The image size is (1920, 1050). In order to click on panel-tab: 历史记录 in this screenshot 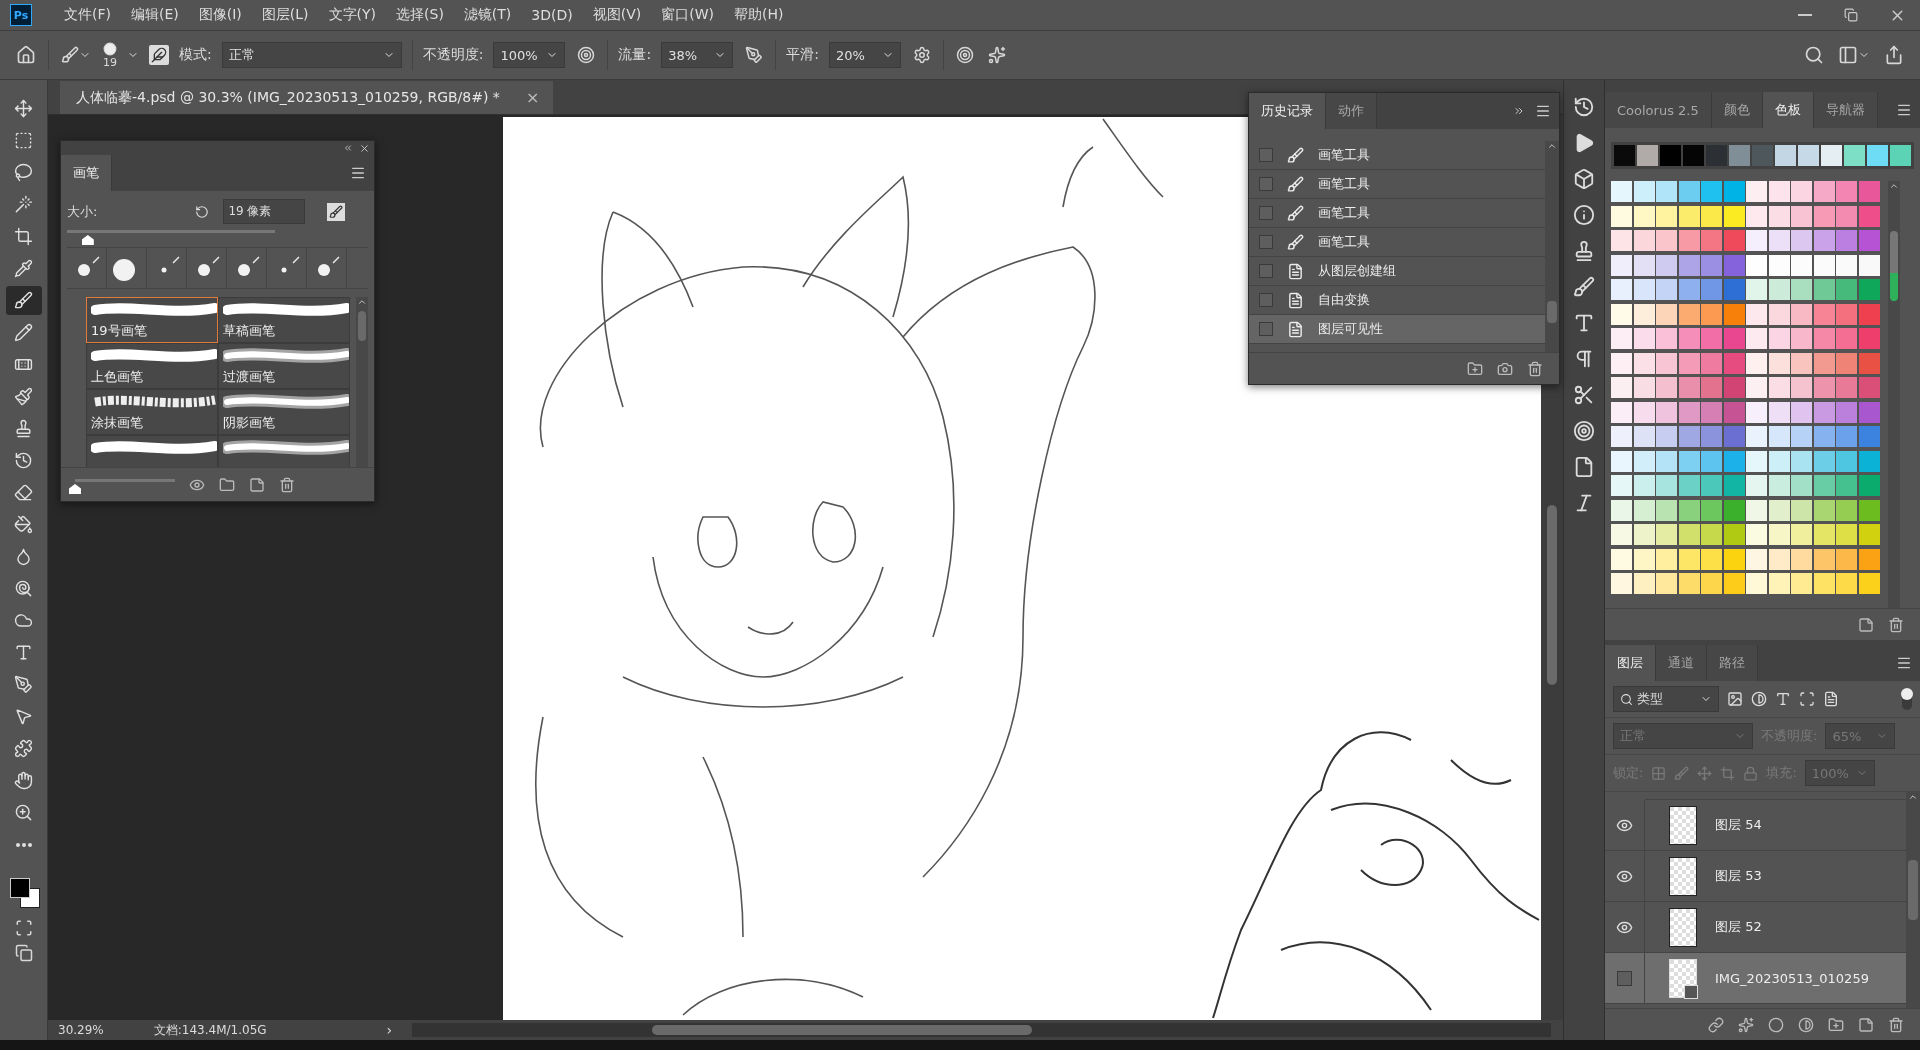, I will do `click(1287, 111)`.